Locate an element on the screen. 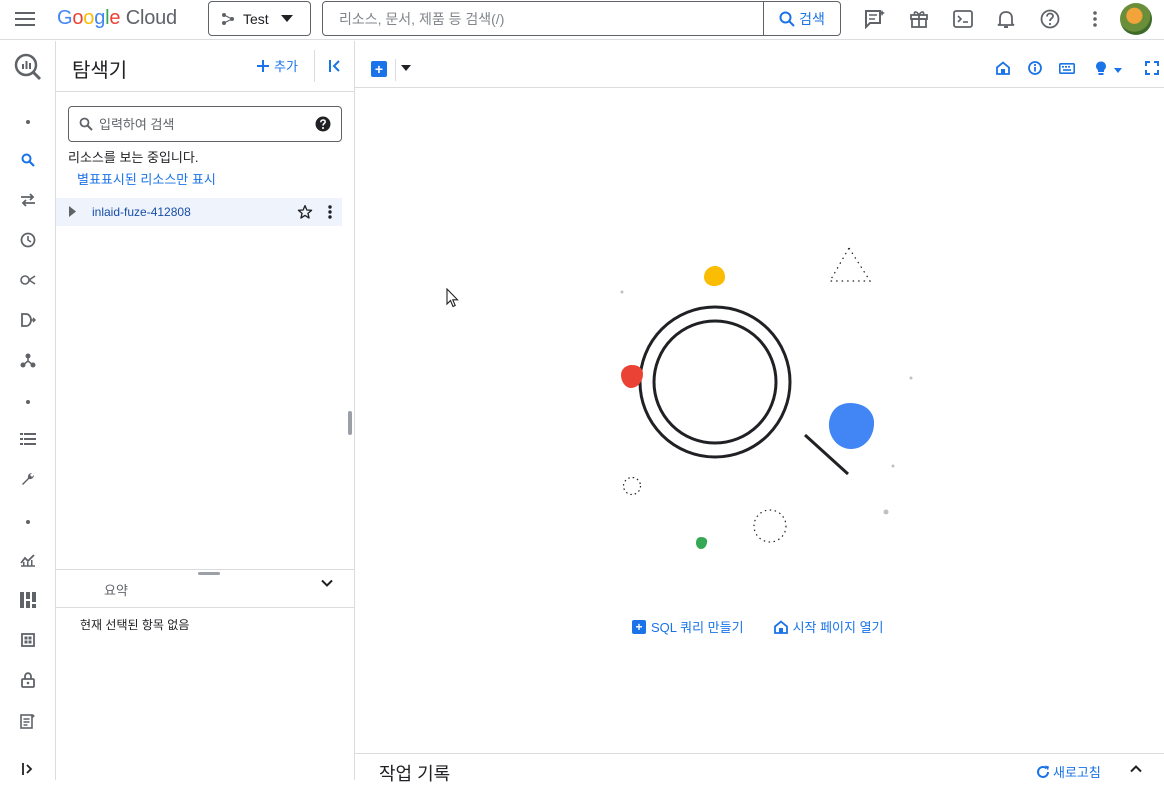 This screenshot has width=1164, height=787. mouse-cursor-icon is located at coordinates (452, 298).